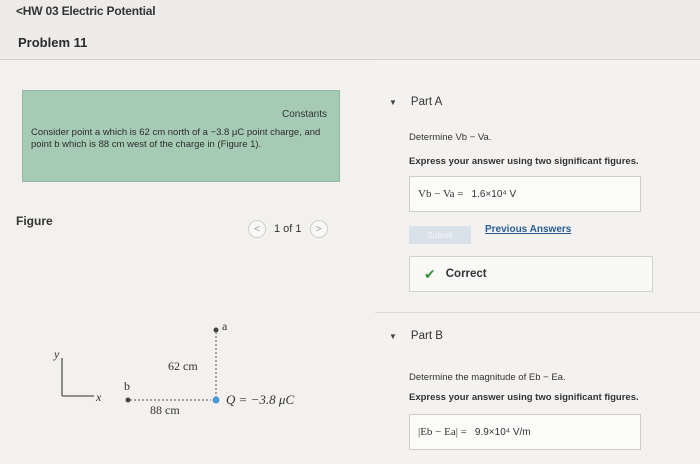 Image resolution: width=700 pixels, height=464 pixels. What do you see at coordinates (216, 400) in the screenshot?
I see `point-charge` at bounding box center [216, 400].